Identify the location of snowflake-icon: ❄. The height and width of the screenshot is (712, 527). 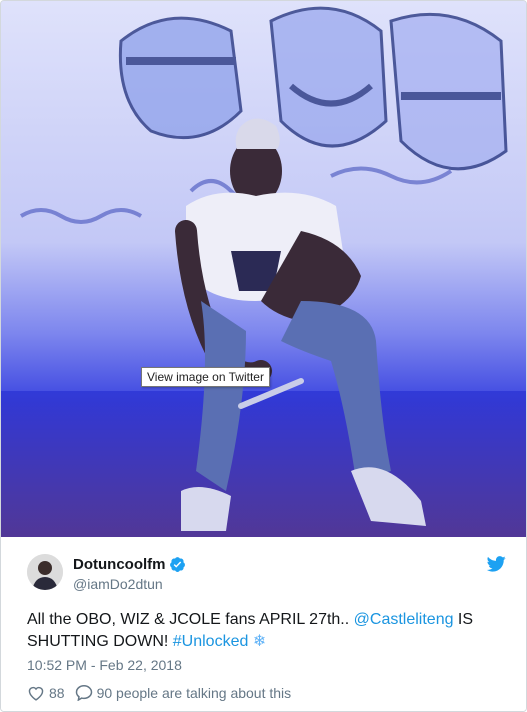
(259, 641).